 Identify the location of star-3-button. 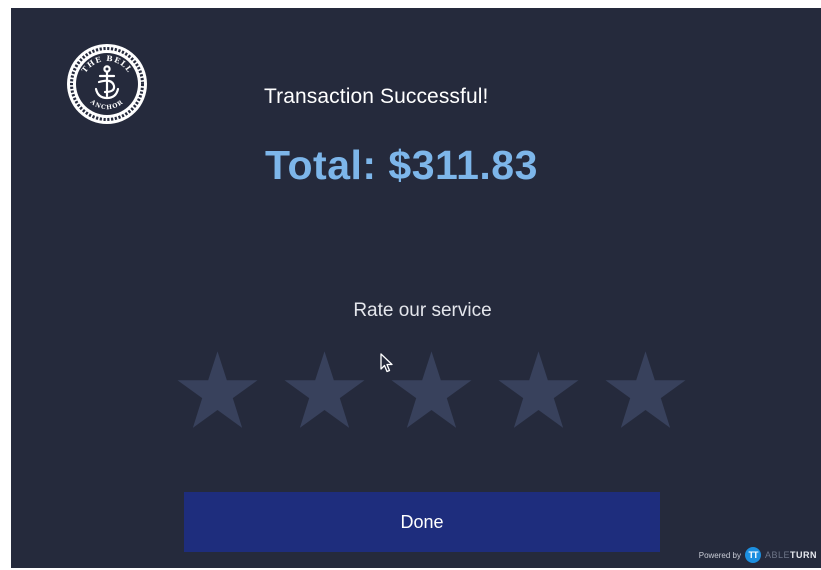
(431, 390).